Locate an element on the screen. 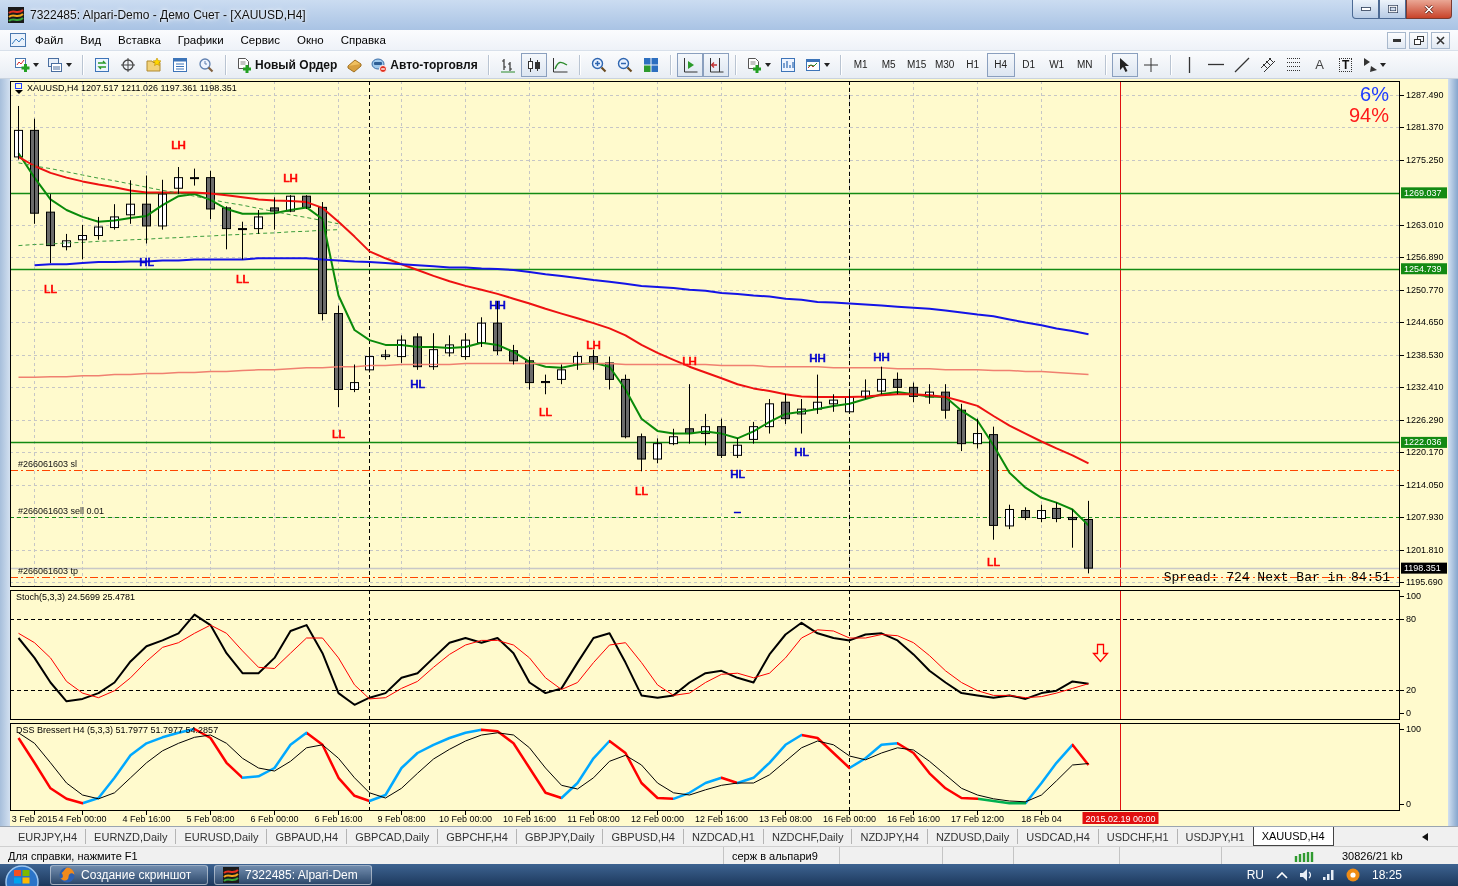  axis-tick-label: 1201.810 is located at coordinates (1425, 549).